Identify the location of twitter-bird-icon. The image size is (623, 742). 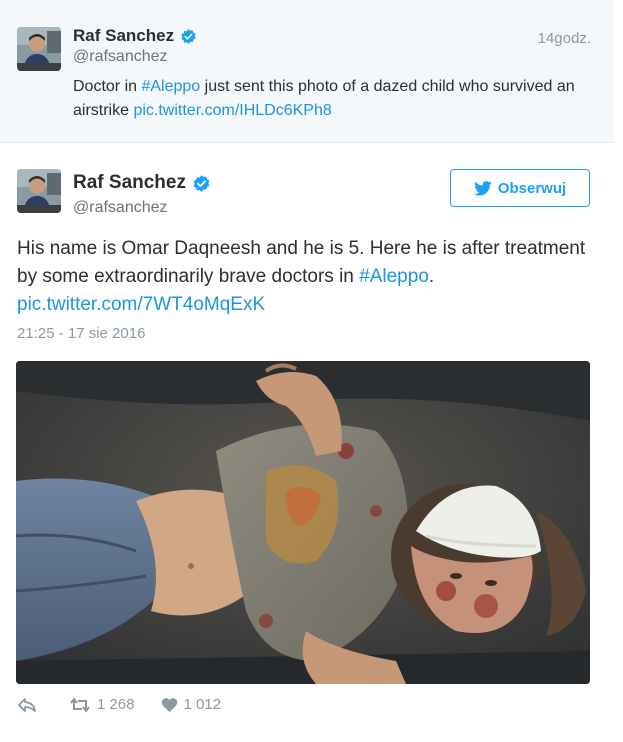
(482, 187).